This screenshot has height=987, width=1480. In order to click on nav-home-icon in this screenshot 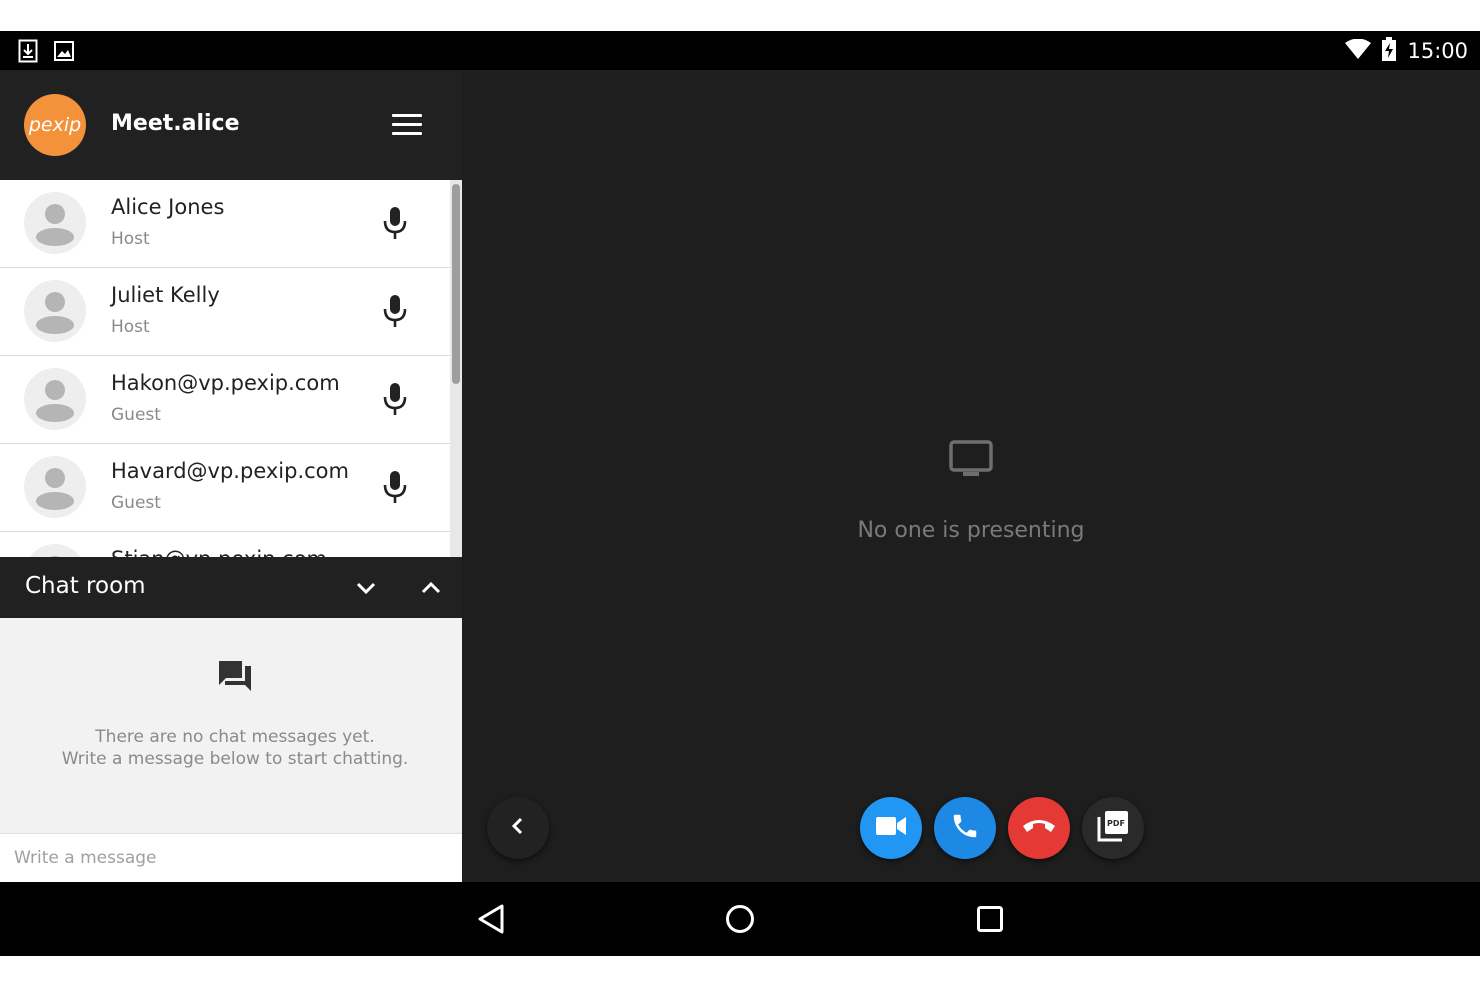, I will do `click(740, 919)`.